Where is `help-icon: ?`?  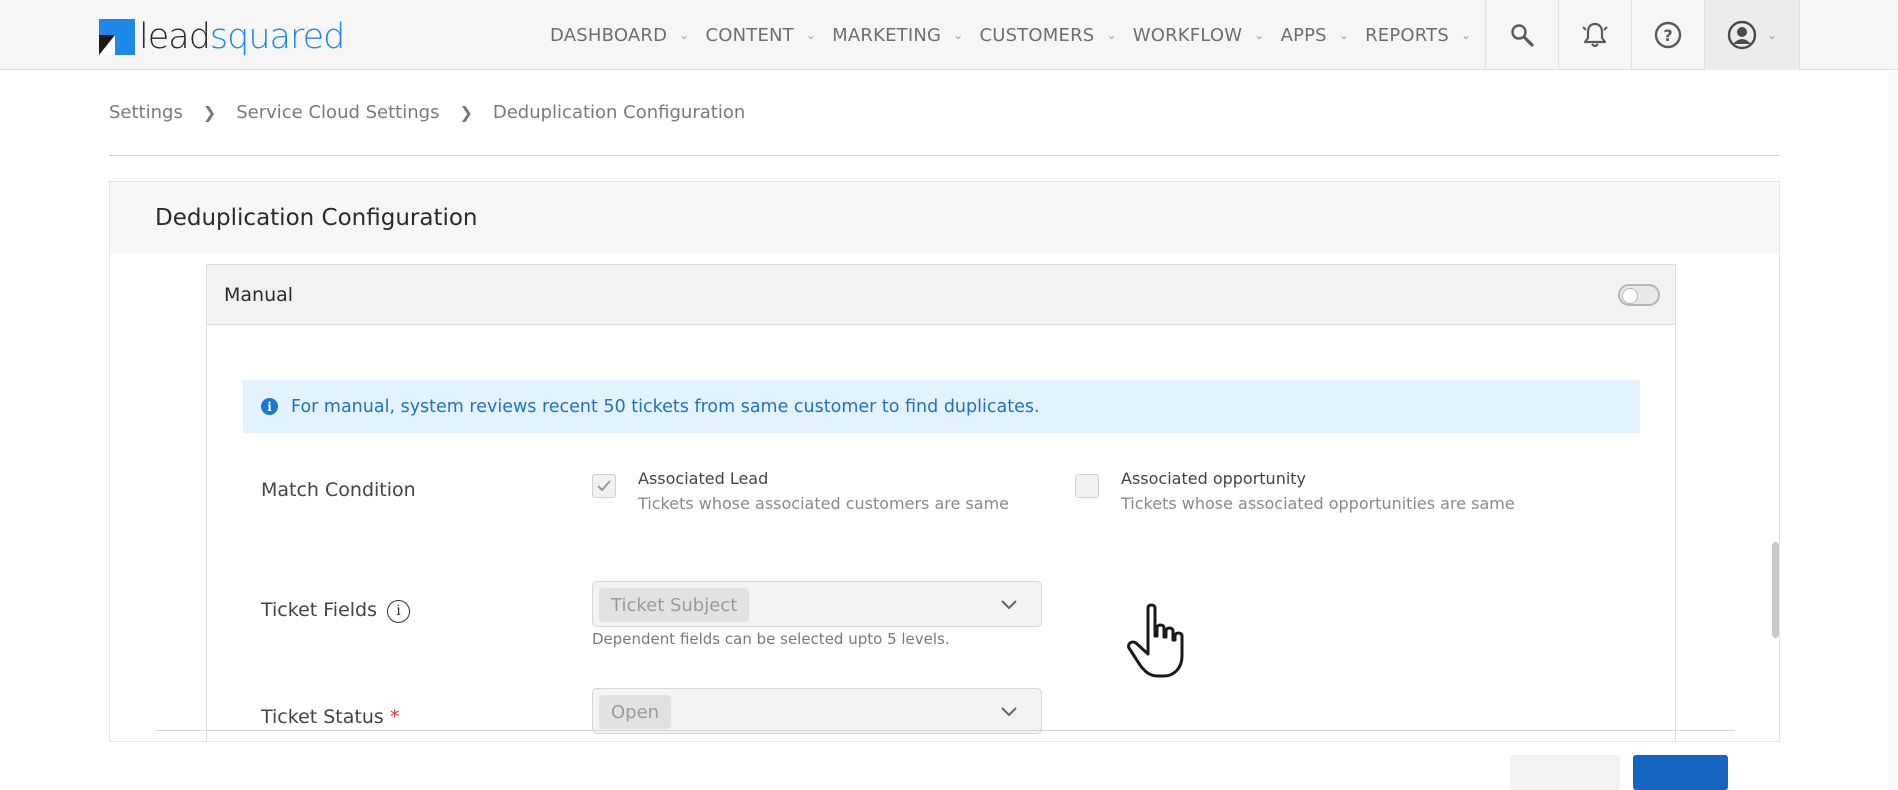
help-icon: ? is located at coordinates (1668, 35).